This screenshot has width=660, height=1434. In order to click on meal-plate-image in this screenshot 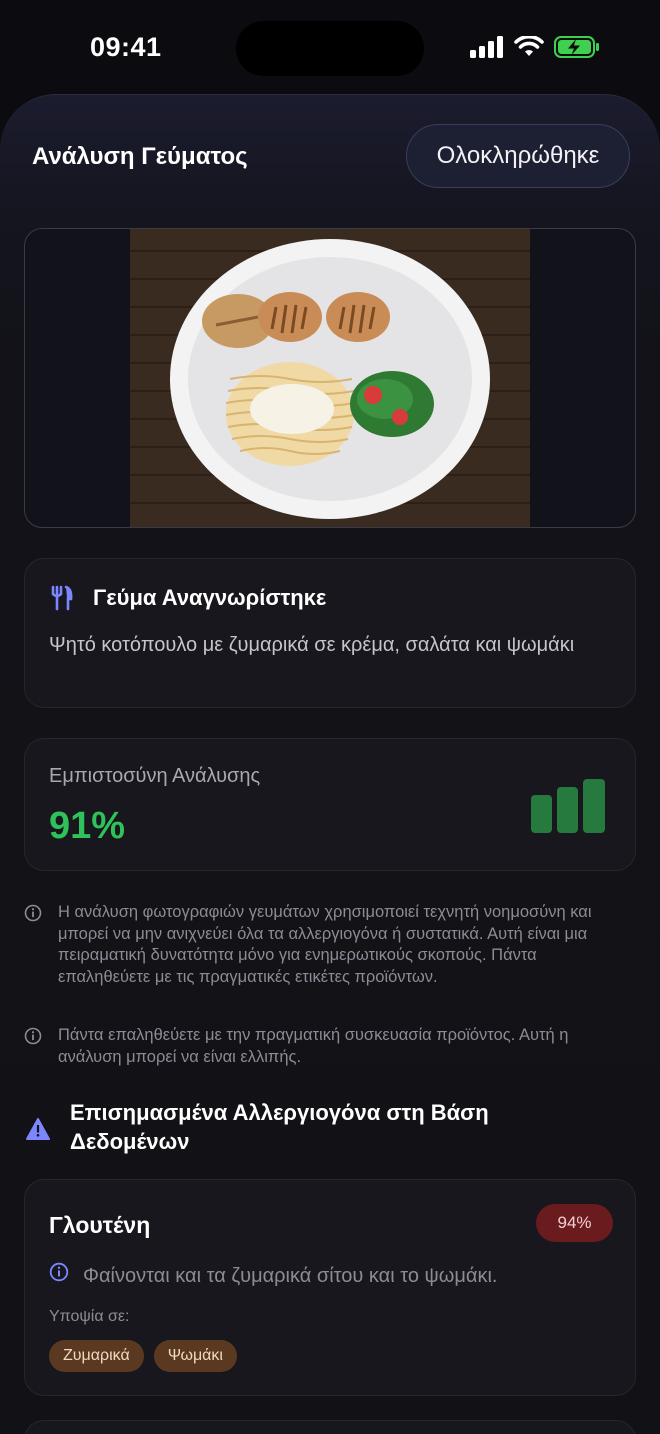, I will do `click(330, 378)`.